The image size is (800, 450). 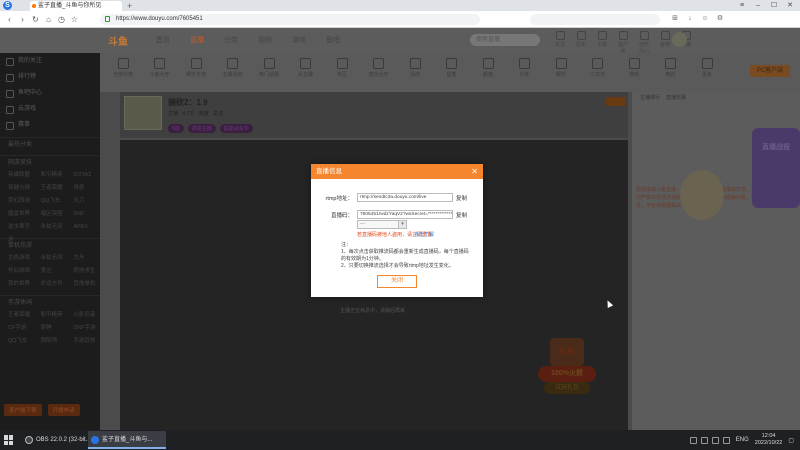 I want to click on header-icon-item: 历史, so click(x=581, y=43).